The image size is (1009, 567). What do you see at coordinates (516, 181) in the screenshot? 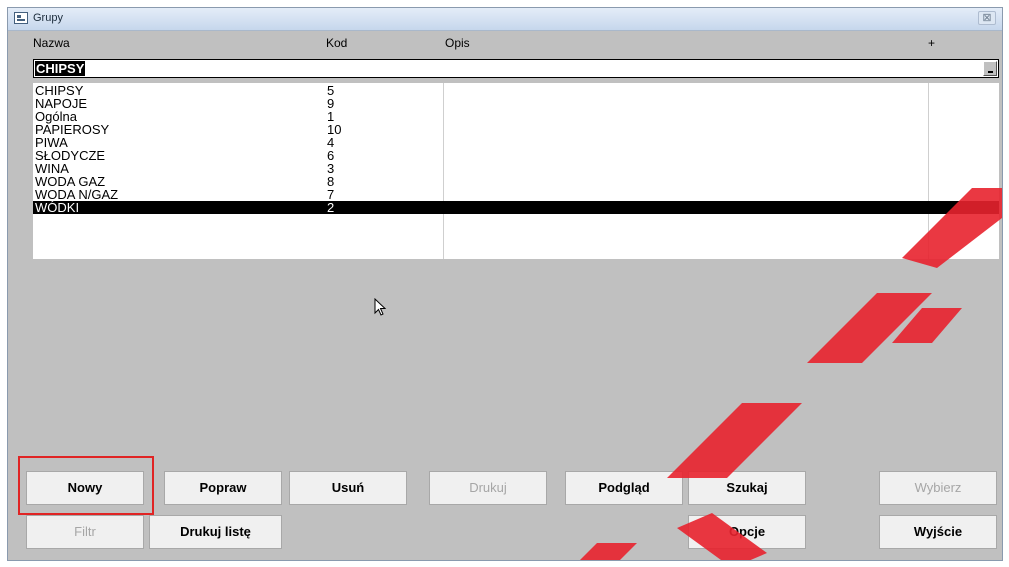
I see `table-row: WODA GAZ 8` at bounding box center [516, 181].